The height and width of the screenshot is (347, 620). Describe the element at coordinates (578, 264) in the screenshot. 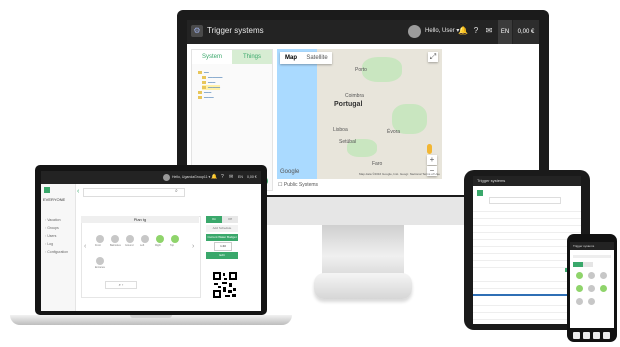

I see `on-button` at that location.